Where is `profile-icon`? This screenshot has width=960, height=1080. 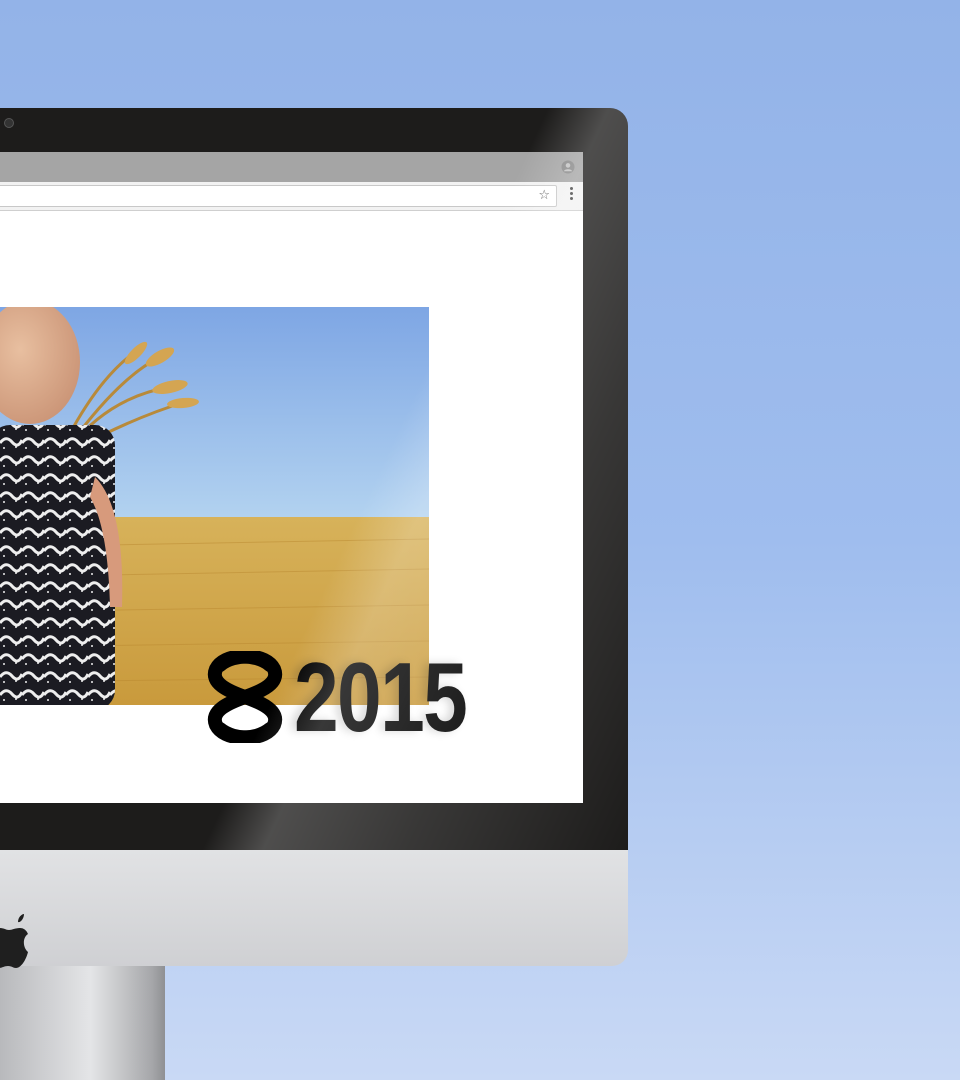 profile-icon is located at coordinates (568, 167).